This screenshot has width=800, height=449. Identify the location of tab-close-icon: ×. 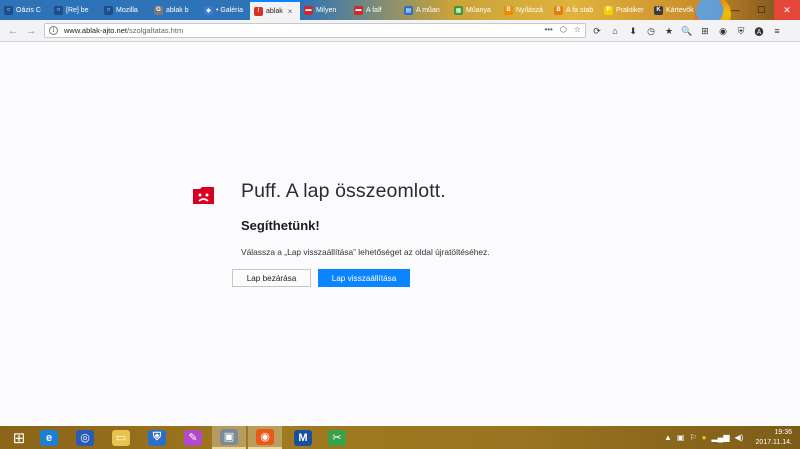
(290, 11).